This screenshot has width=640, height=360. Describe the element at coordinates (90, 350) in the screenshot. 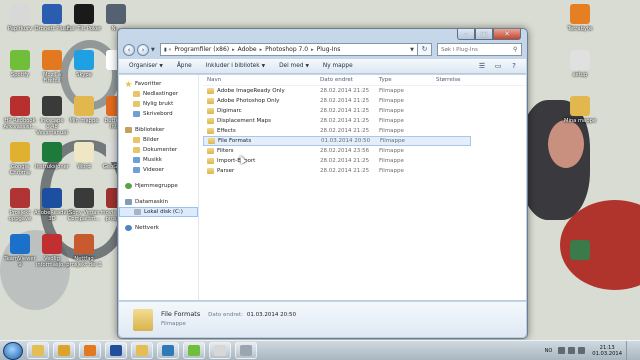

I see `taskbar-app-firefox` at that location.